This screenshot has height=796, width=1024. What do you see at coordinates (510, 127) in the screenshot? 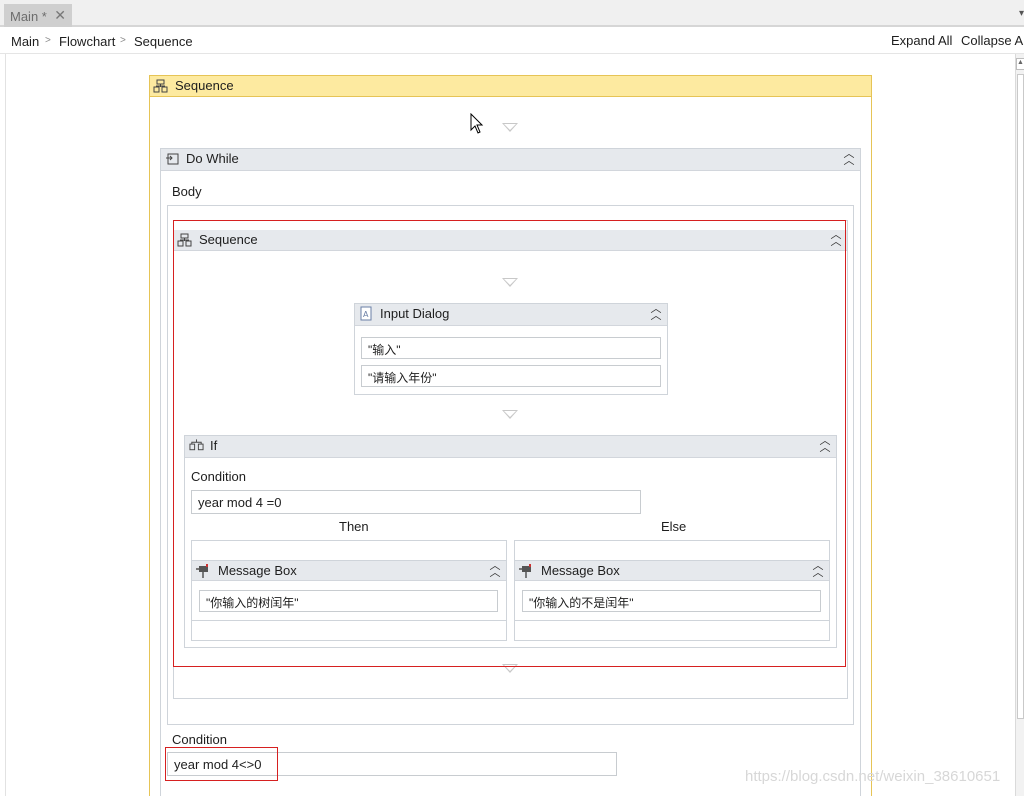
I see `drop-target-arrow-icon` at bounding box center [510, 127].